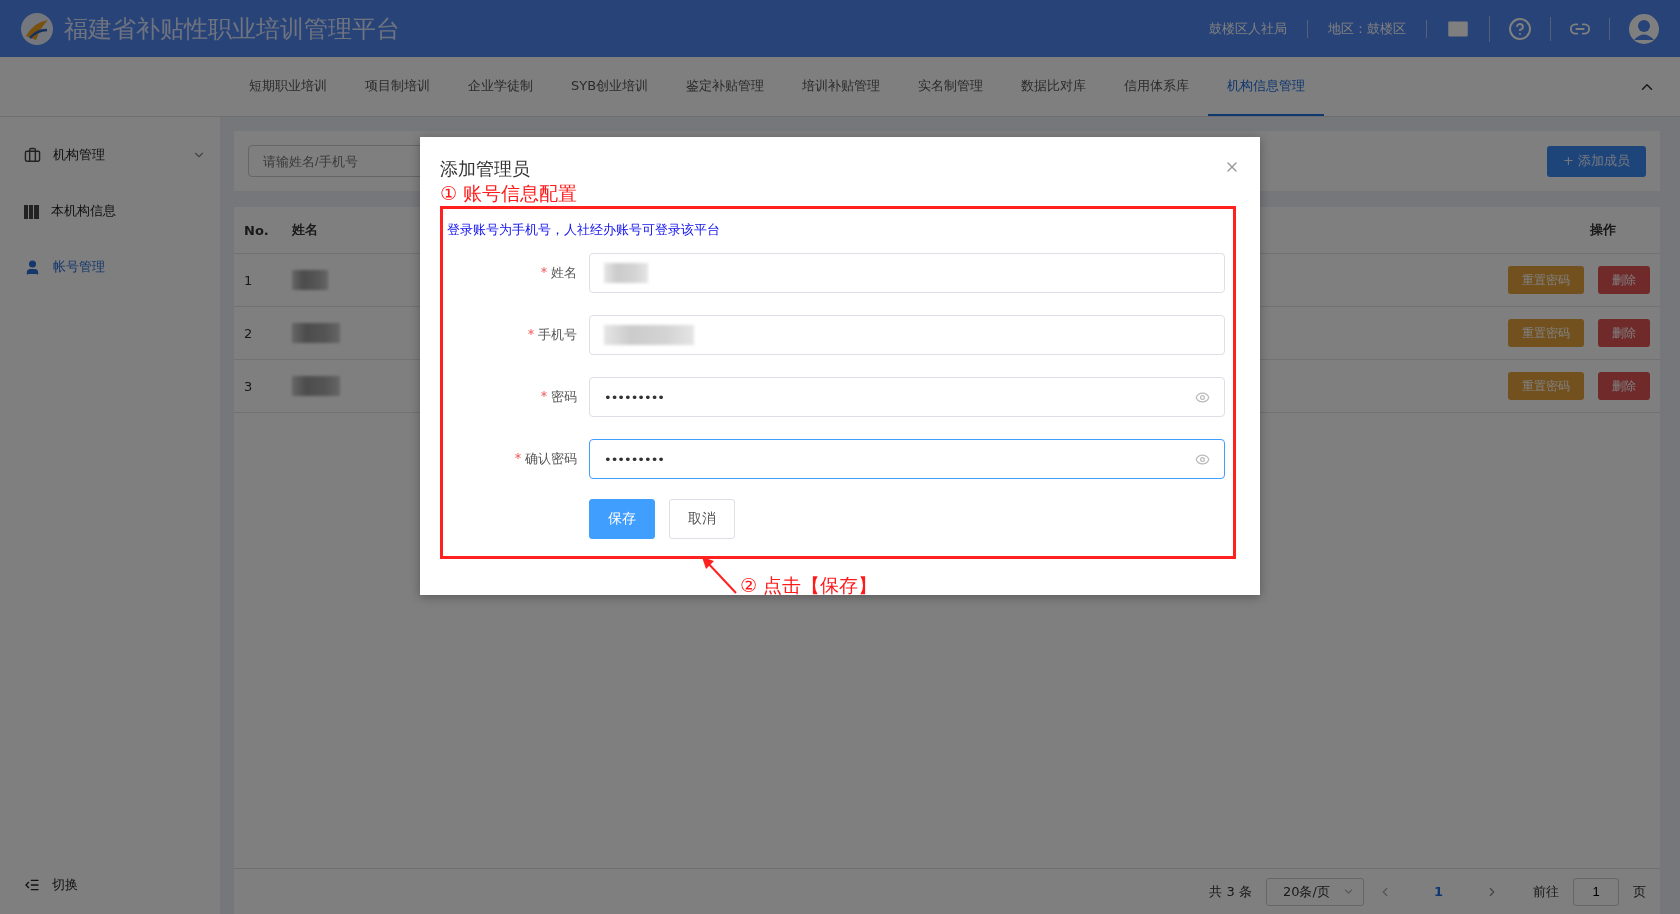 The image size is (1680, 914). What do you see at coordinates (32, 885) in the screenshot?
I see `menu-icon` at bounding box center [32, 885].